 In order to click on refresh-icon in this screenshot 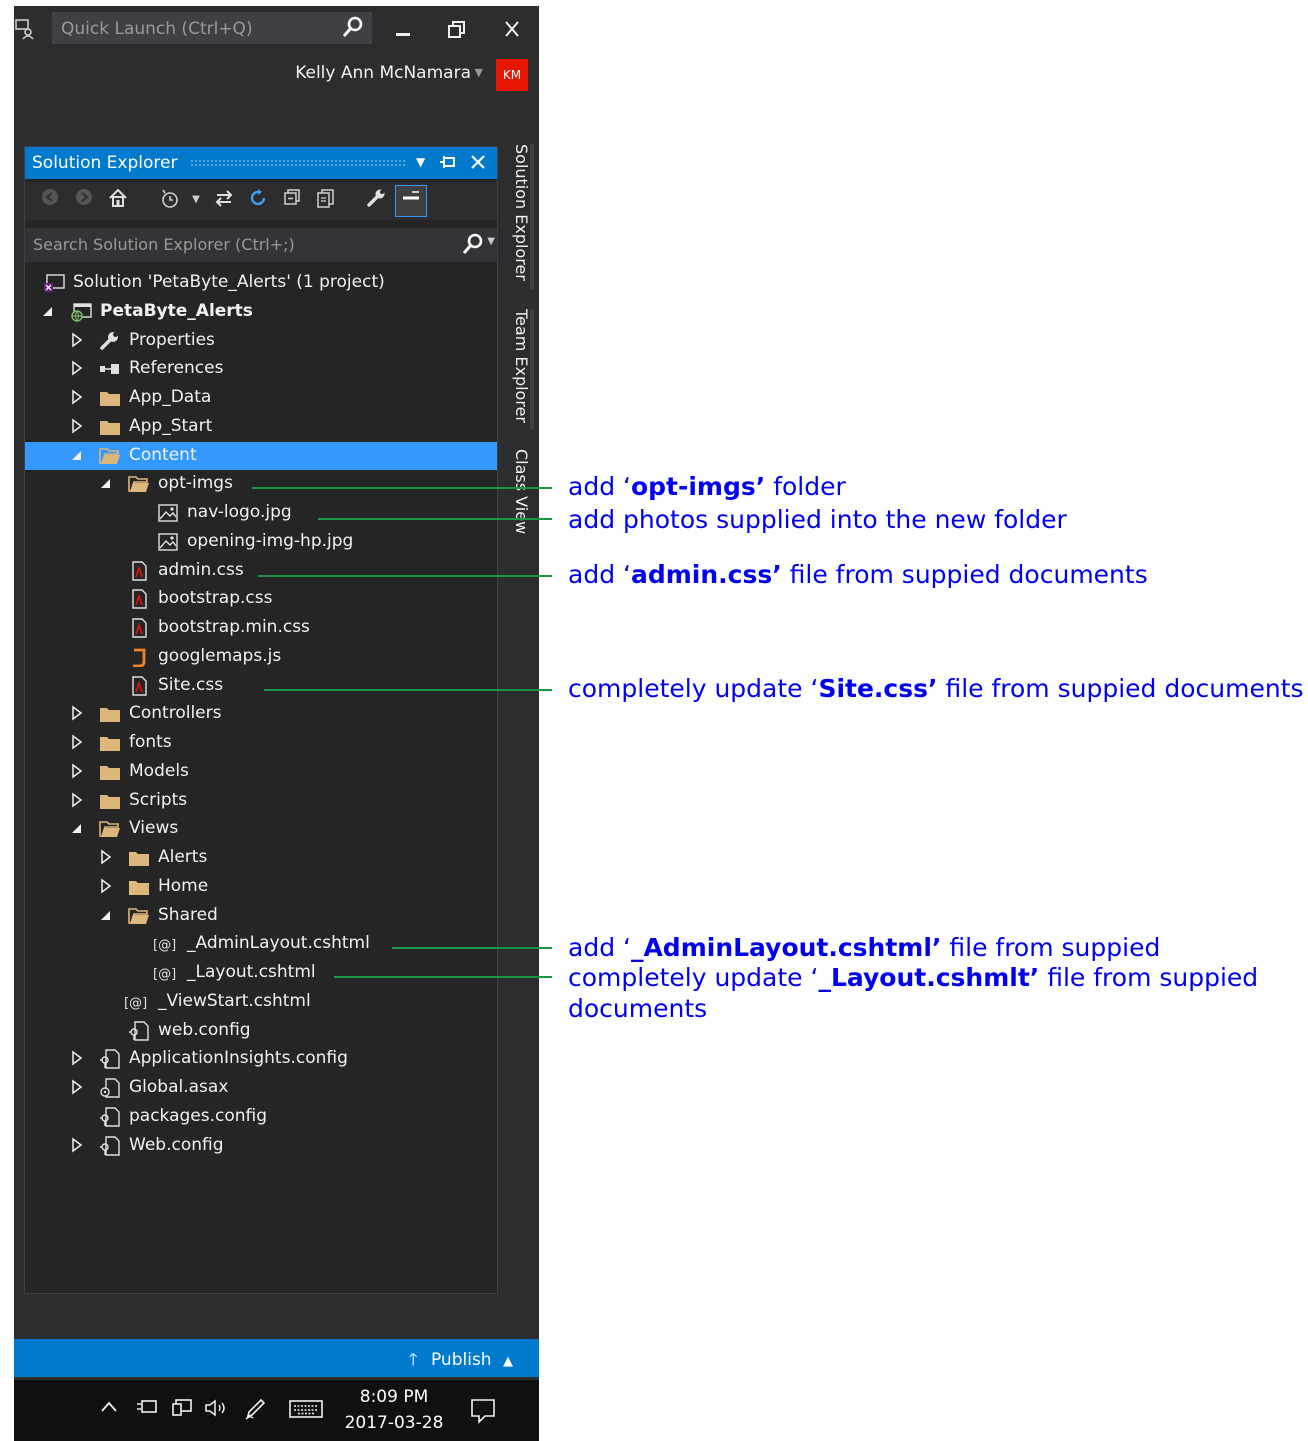, I will do `click(258, 200)`.